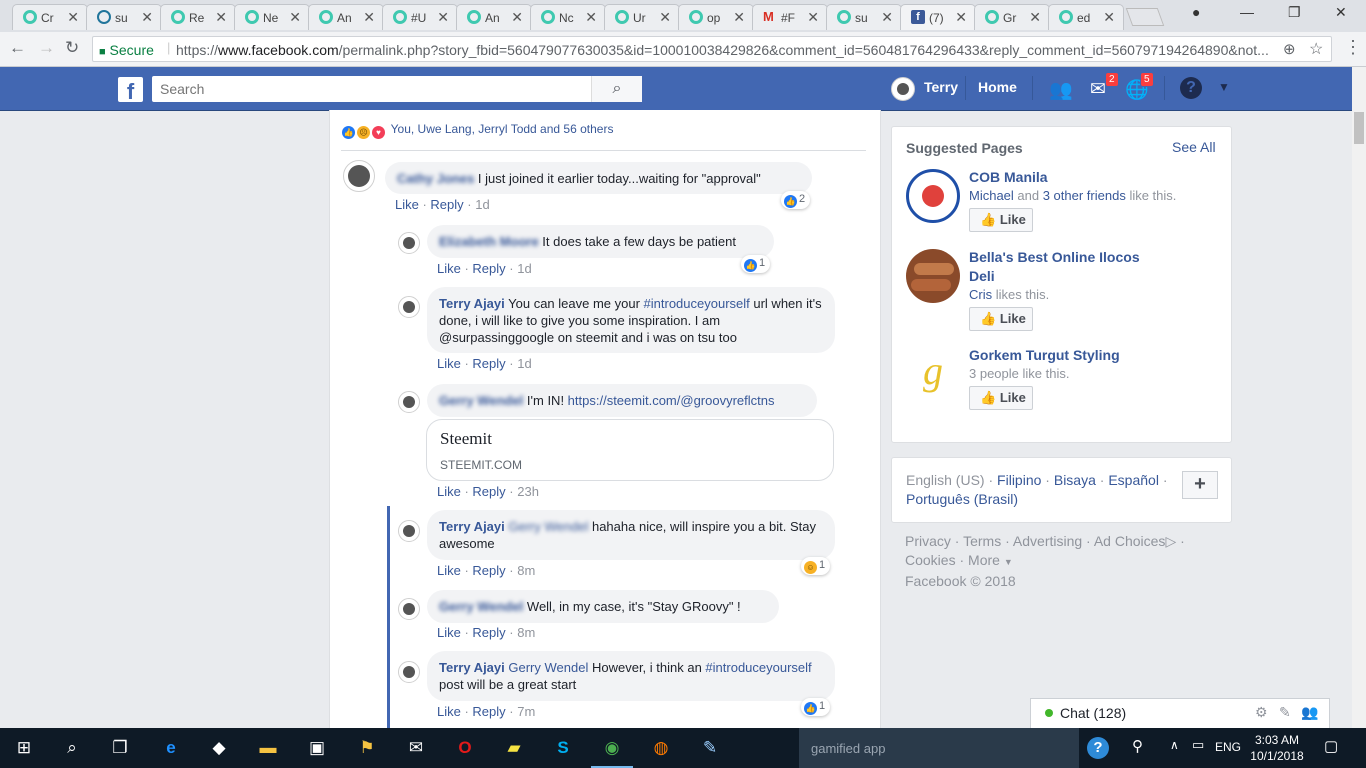 The width and height of the screenshot is (1366, 768). I want to click on language-link: Filipino, so click(1019, 480).